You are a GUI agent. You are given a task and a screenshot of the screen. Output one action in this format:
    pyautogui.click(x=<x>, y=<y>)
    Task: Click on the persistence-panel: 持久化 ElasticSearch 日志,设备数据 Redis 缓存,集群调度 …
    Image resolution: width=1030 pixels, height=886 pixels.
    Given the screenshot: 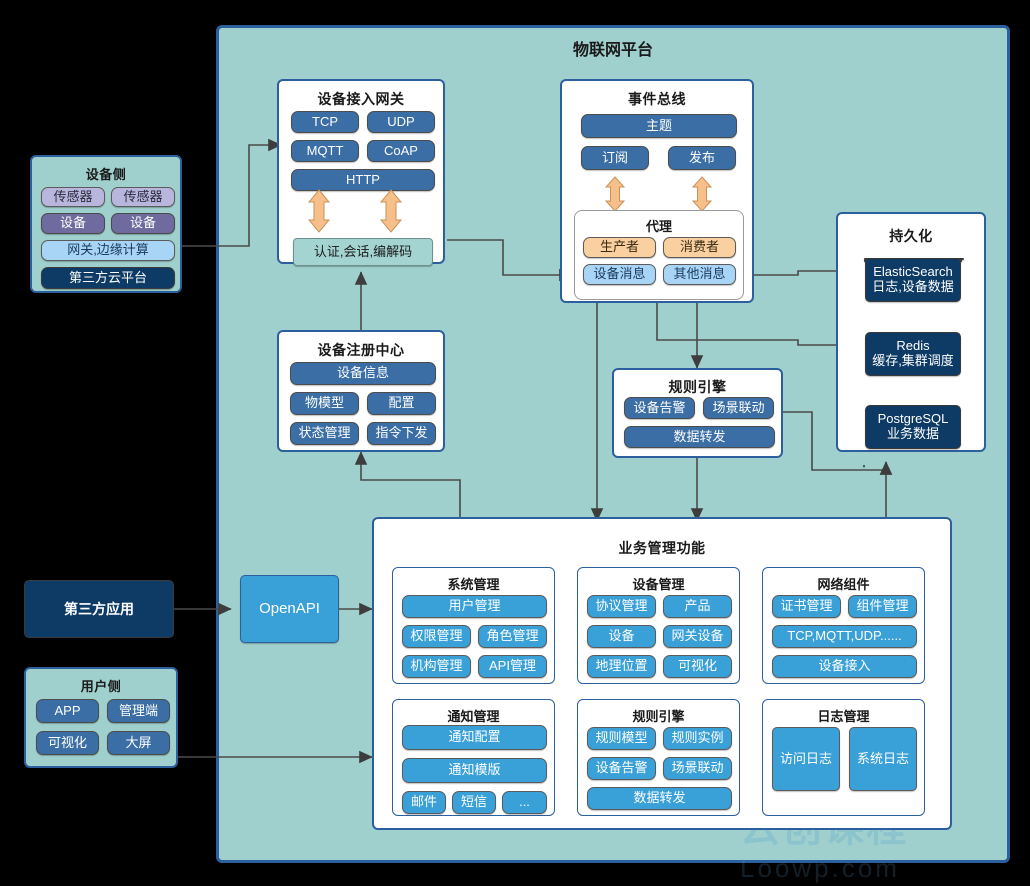 What is the action you would take?
    pyautogui.click(x=911, y=339)
    